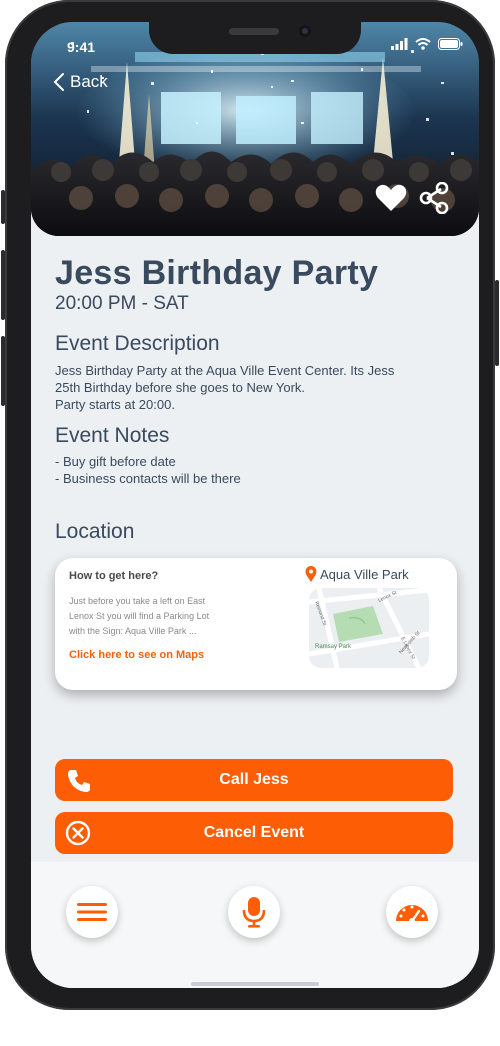 Image resolution: width=500 pixels, height=1046 pixels. I want to click on location-heading: Location, so click(95, 531).